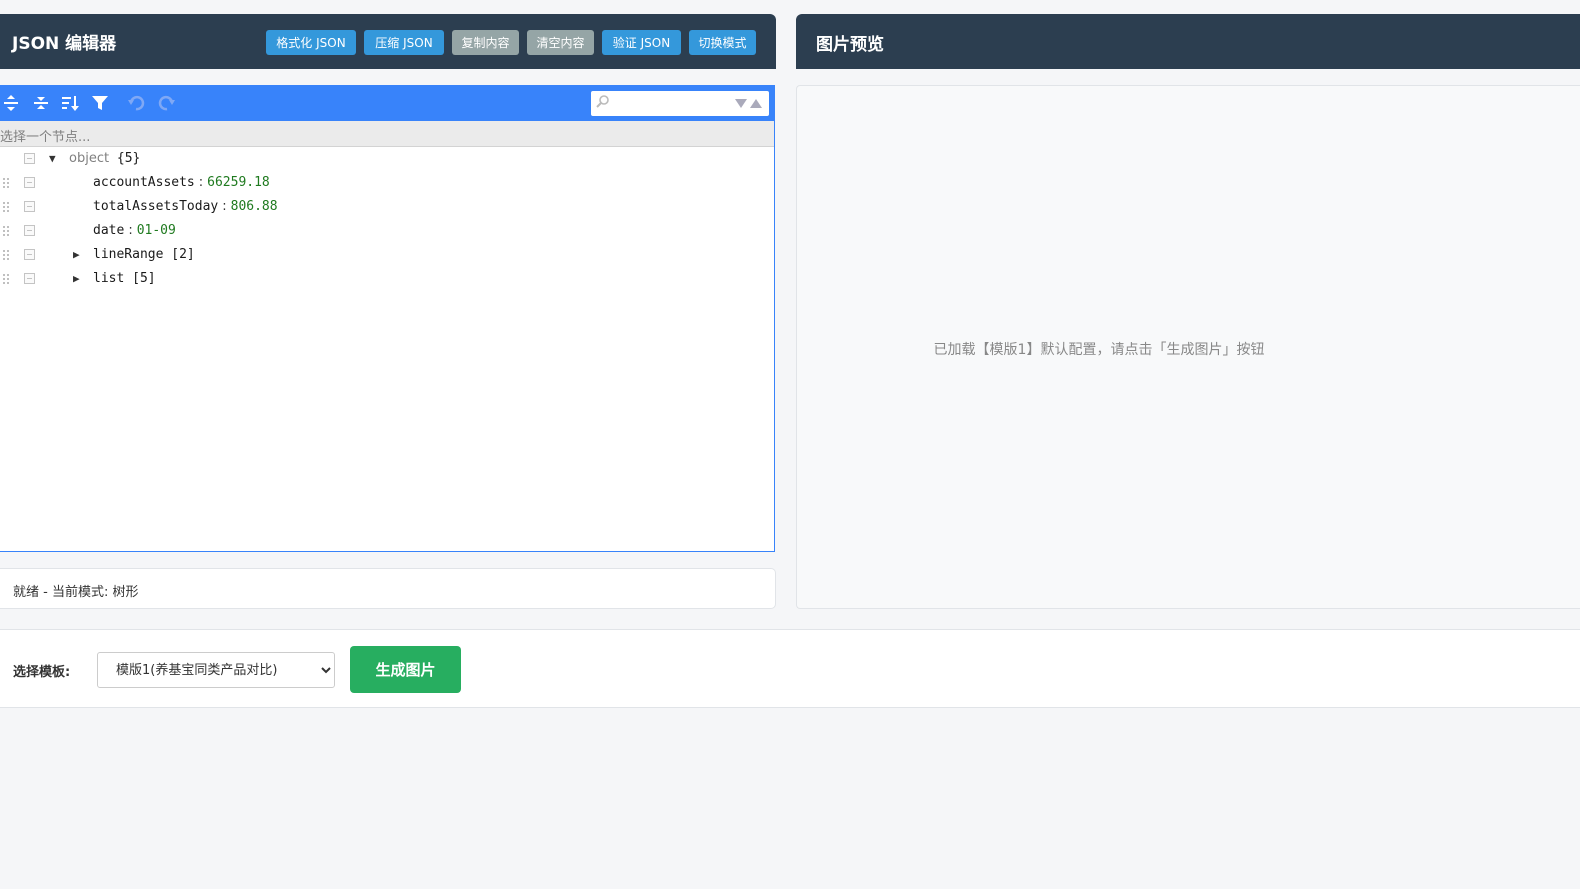 This screenshot has width=1580, height=889. I want to click on tree-row: ▶ list [5], so click(387, 279).